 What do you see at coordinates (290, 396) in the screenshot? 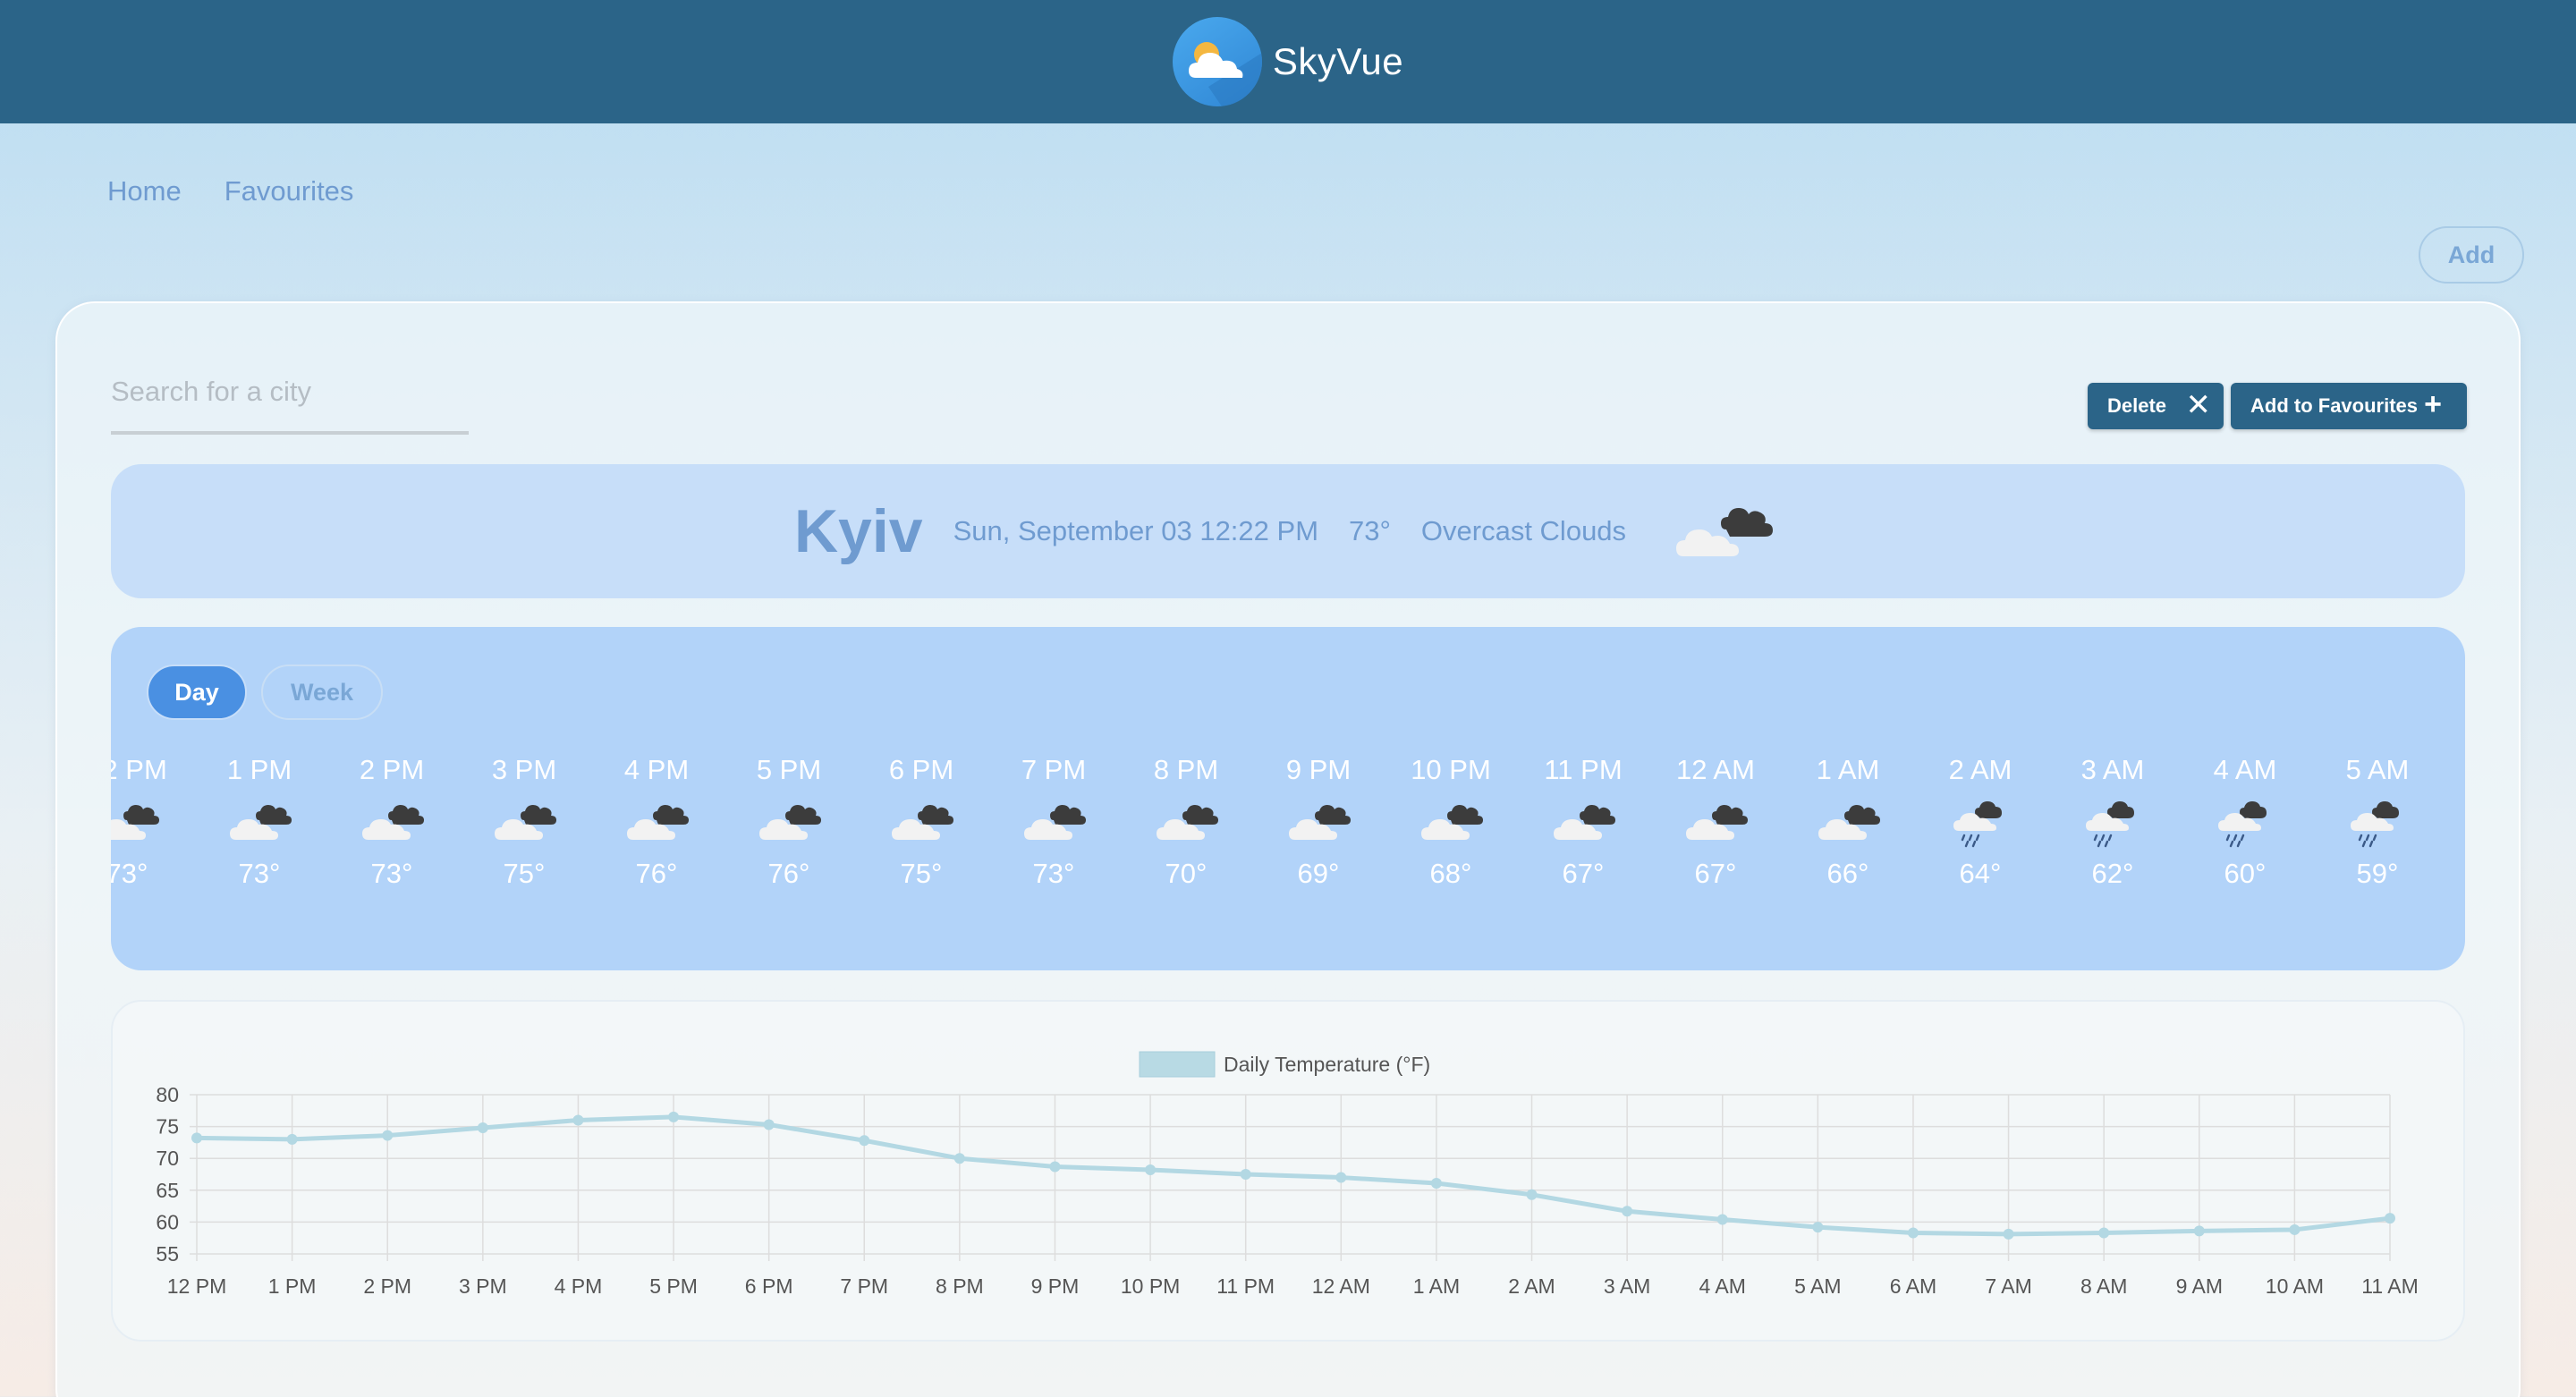
I see `search-input: Search for a city` at bounding box center [290, 396].